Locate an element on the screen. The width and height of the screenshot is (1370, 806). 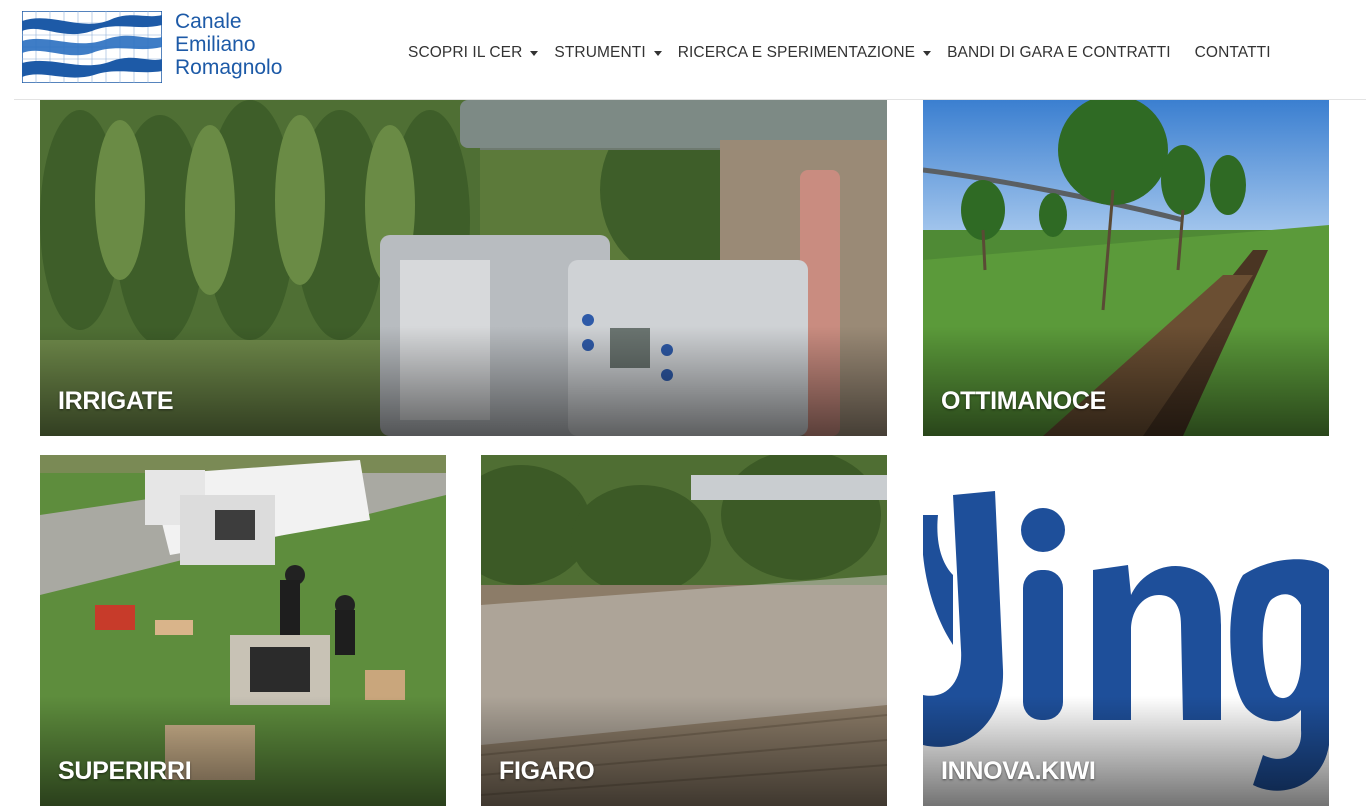
nav-item-scopri-il-cer: SCOPRI IL CER is located at coordinates (481, 53).